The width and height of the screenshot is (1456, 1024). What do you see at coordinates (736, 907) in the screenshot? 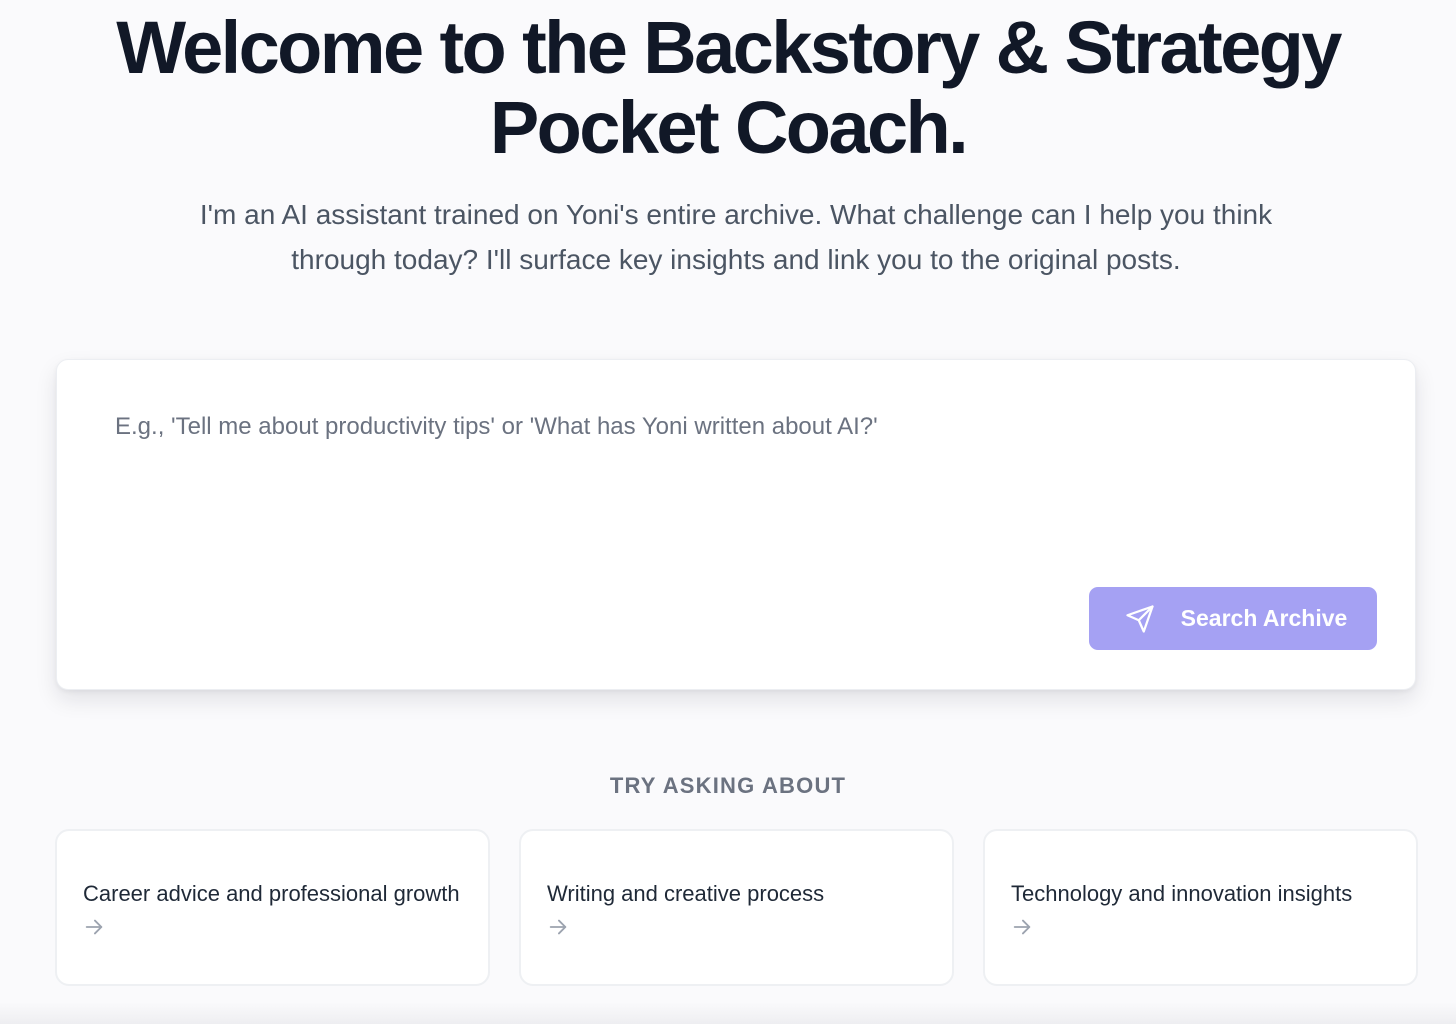
I see `suggestion-card-writing: Writing and creative process` at bounding box center [736, 907].